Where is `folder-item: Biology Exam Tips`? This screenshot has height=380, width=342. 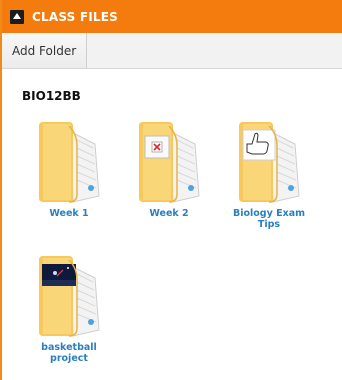 folder-item: Biology Exam Tips is located at coordinates (269, 176).